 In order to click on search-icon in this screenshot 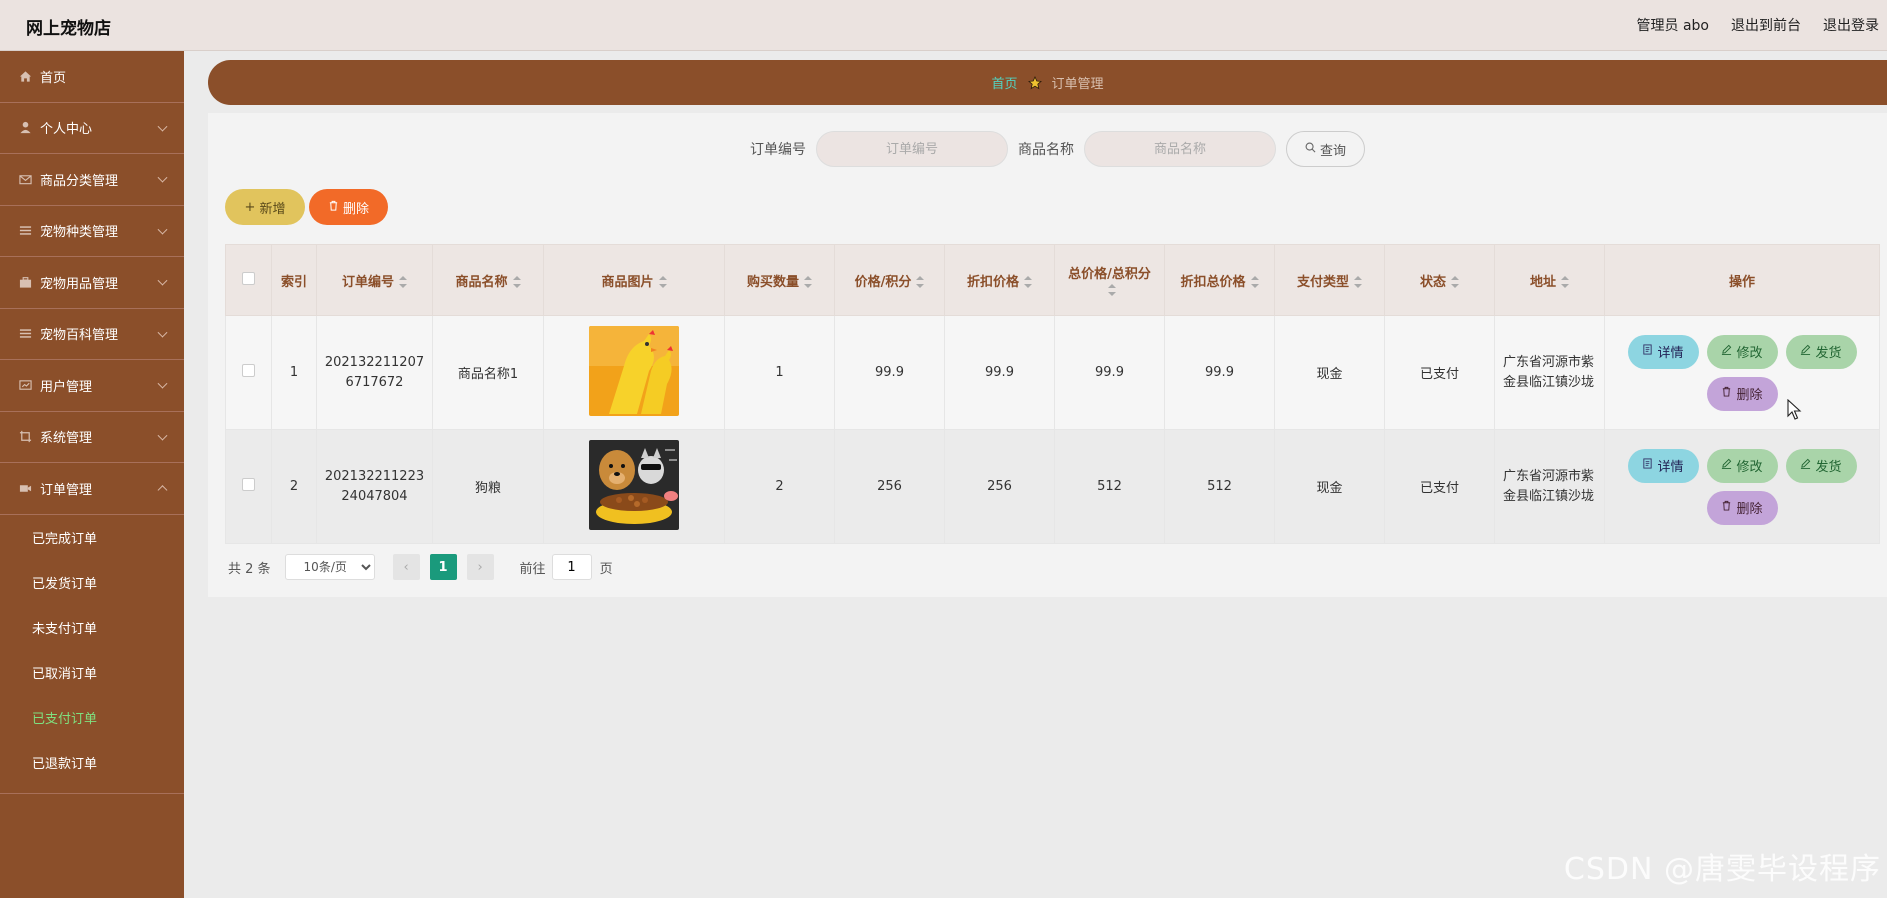, I will do `click(1310, 149)`.